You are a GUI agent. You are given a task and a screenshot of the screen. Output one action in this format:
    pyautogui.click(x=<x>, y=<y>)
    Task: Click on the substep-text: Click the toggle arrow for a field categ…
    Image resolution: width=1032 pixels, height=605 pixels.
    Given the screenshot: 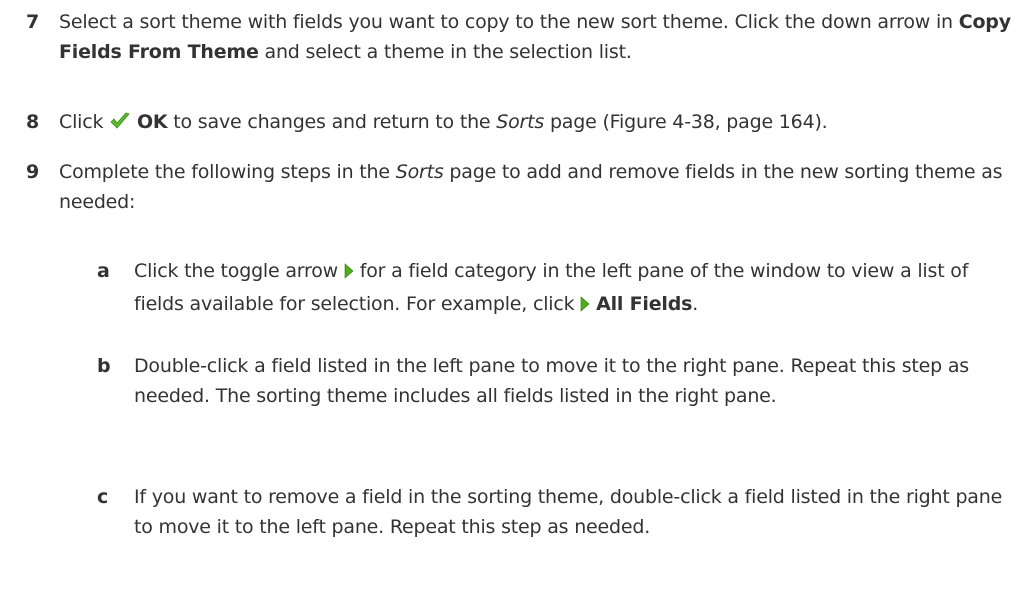 What is the action you would take?
    pyautogui.click(x=576, y=289)
    